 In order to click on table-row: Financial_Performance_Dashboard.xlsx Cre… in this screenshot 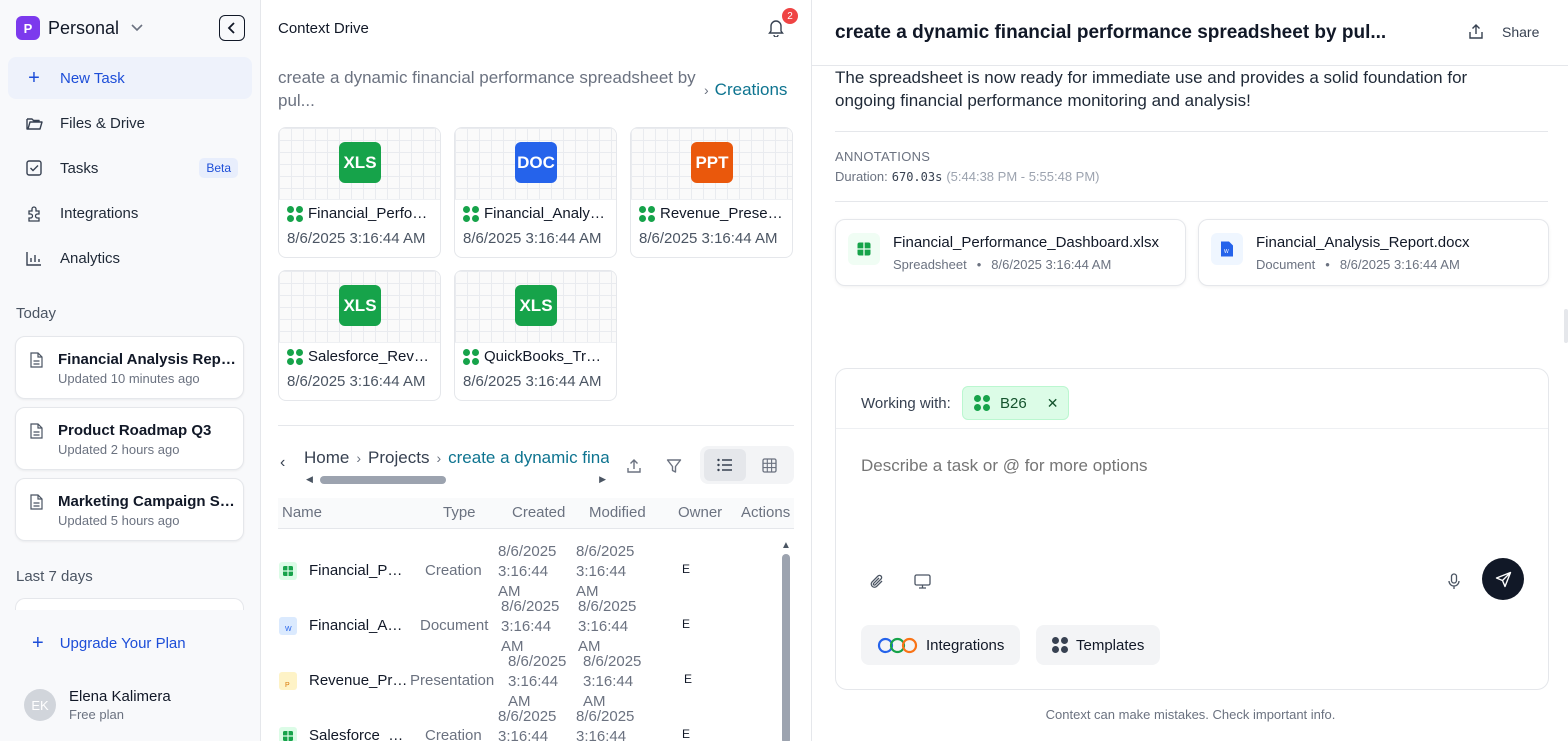, I will do `click(528, 571)`.